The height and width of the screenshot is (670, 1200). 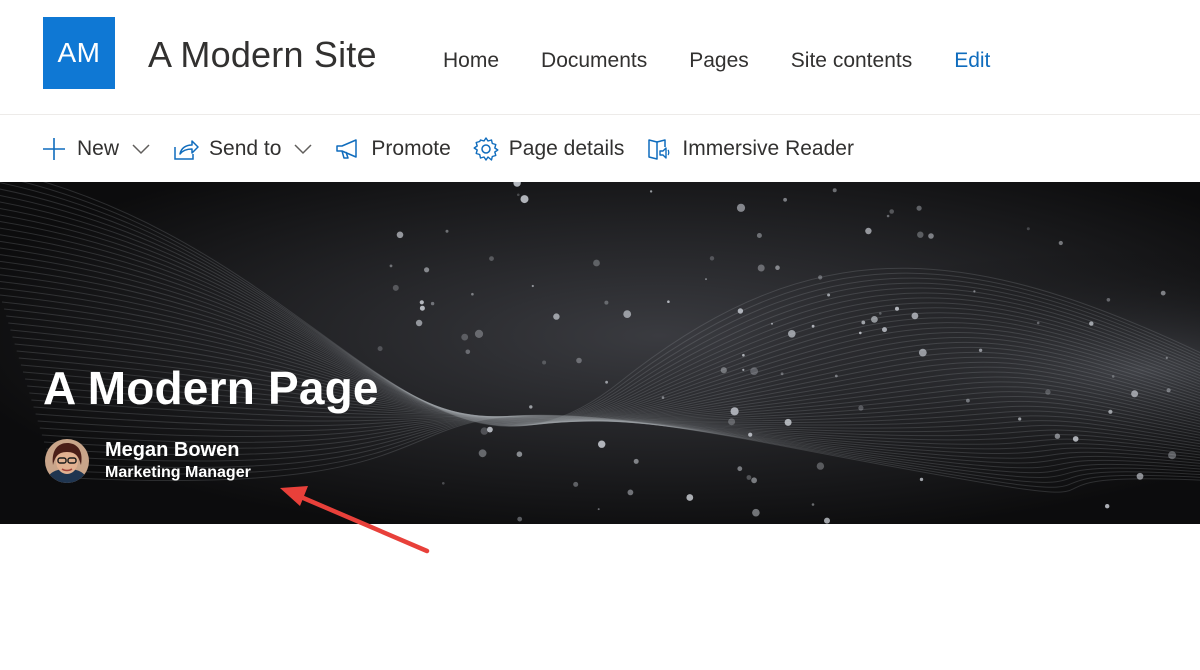 I want to click on site-logo: AM, so click(x=79, y=53).